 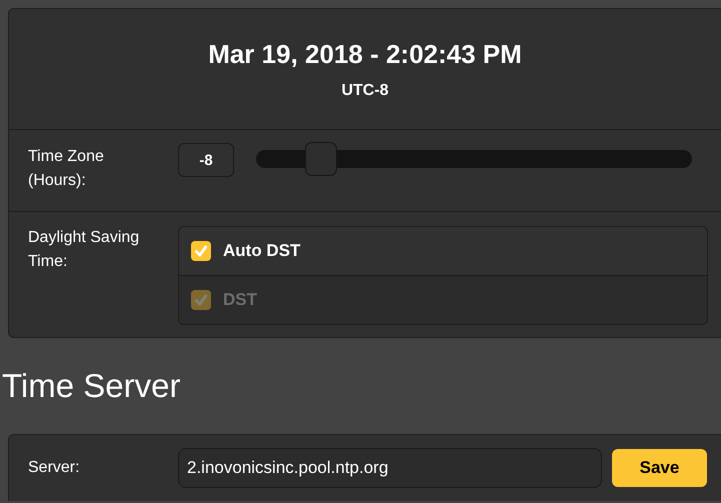 I want to click on slider-thumb, so click(x=321, y=159).